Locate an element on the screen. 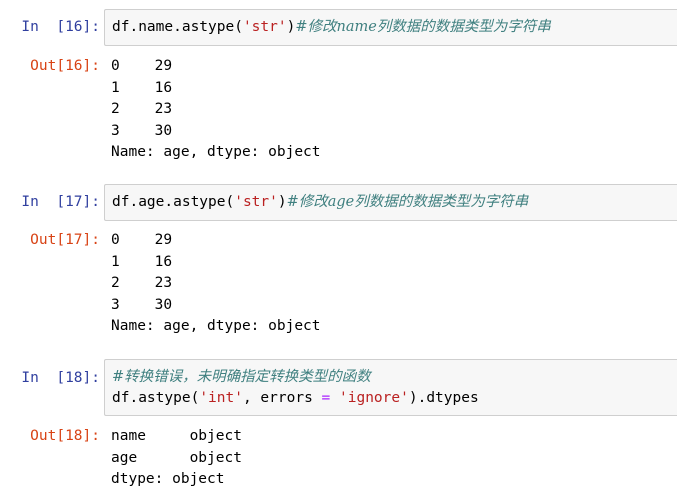  code-line: #转换错误，未明确指定转换类型的函数 is located at coordinates (394, 377).